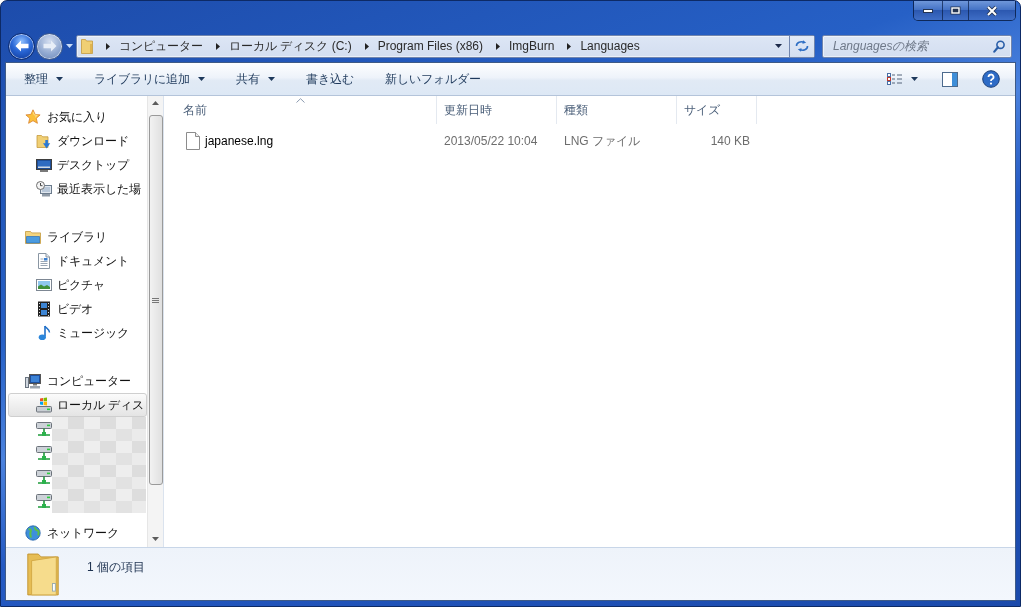 Image resolution: width=1021 pixels, height=607 pixels. Describe the element at coordinates (491, 141) in the screenshot. I see `file-detail: 2013/05/22 10:04` at that location.